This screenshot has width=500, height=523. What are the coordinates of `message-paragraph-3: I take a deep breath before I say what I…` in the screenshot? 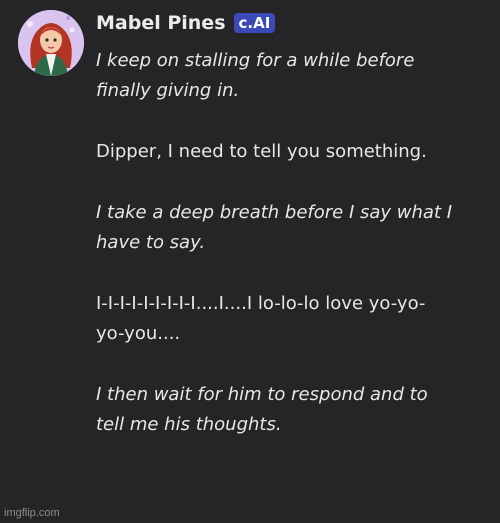 It's located at (274, 227).